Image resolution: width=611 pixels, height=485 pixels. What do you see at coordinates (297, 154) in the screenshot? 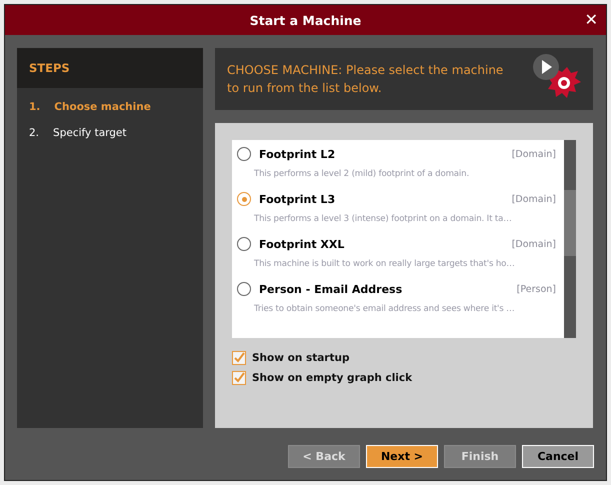
I see `machine-name: Footprint L2` at bounding box center [297, 154].